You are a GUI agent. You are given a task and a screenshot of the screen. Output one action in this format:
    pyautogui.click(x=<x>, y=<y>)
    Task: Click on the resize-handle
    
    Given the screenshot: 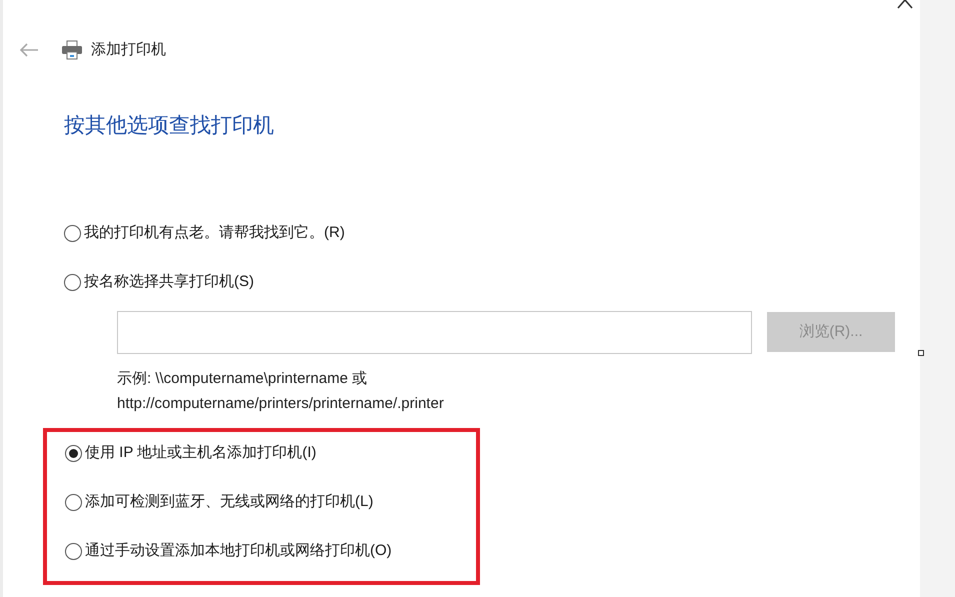 What is the action you would take?
    pyautogui.click(x=921, y=353)
    